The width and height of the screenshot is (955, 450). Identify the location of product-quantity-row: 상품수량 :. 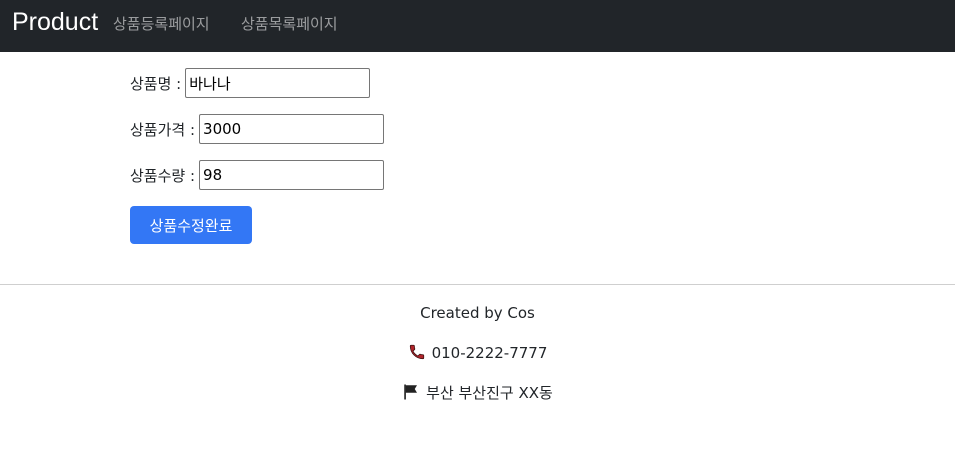
(257, 175).